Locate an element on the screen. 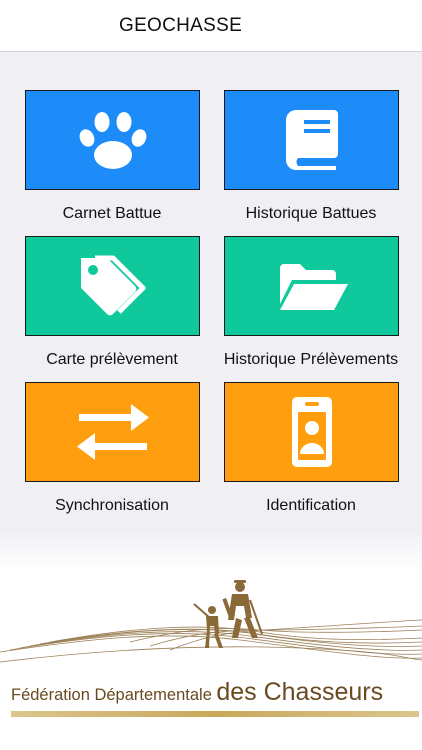 This screenshot has width=422, height=750. tags-icon is located at coordinates (112, 285).